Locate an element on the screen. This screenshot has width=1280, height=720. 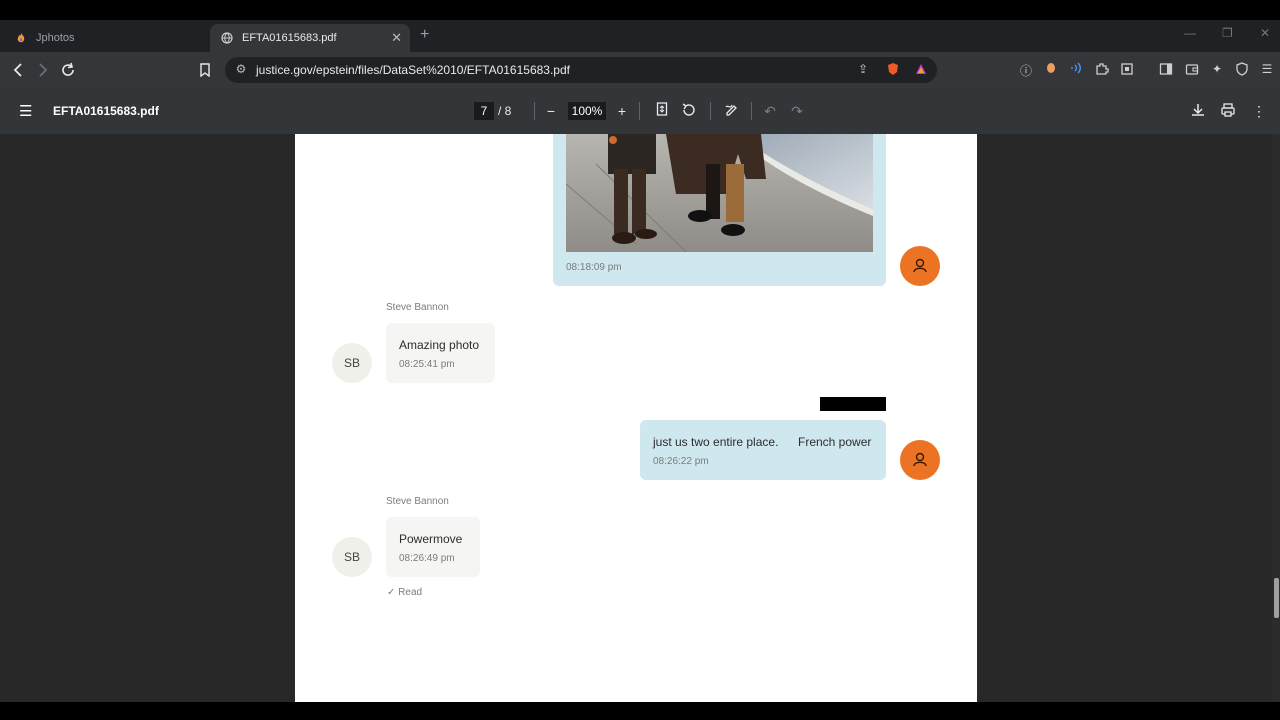
zoom-input: 100% is located at coordinates (587, 111).